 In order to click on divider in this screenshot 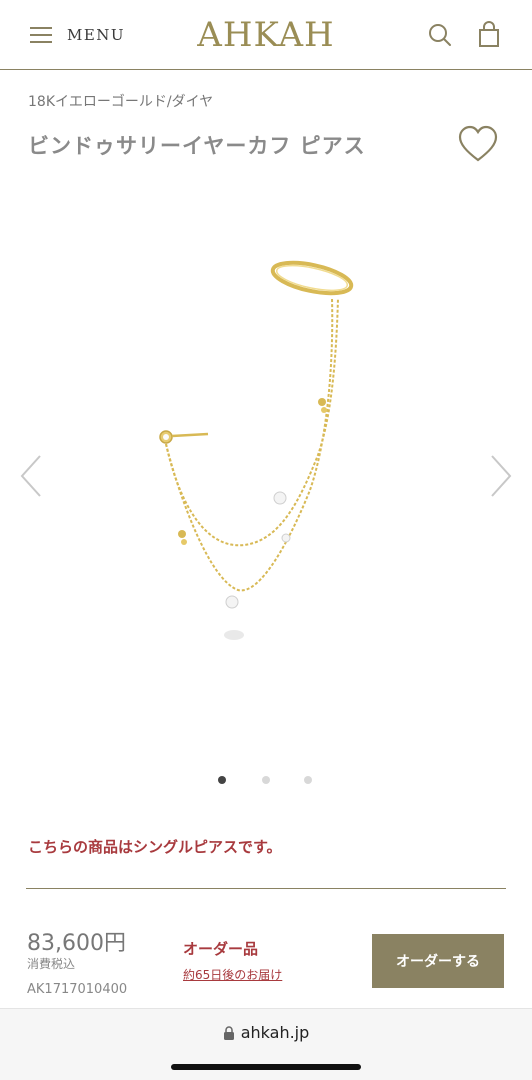, I will do `click(266, 888)`.